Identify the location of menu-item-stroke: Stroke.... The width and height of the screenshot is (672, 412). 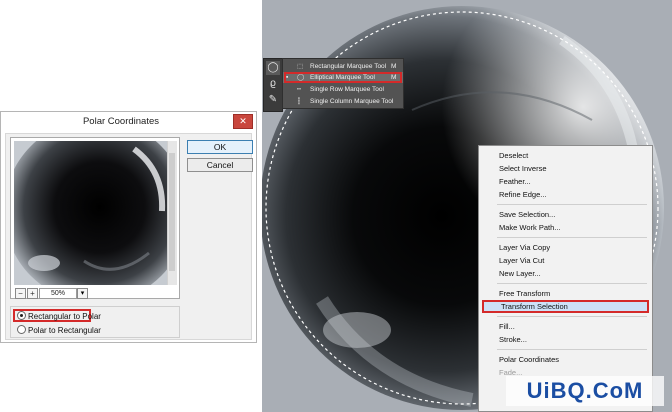
(565, 339).